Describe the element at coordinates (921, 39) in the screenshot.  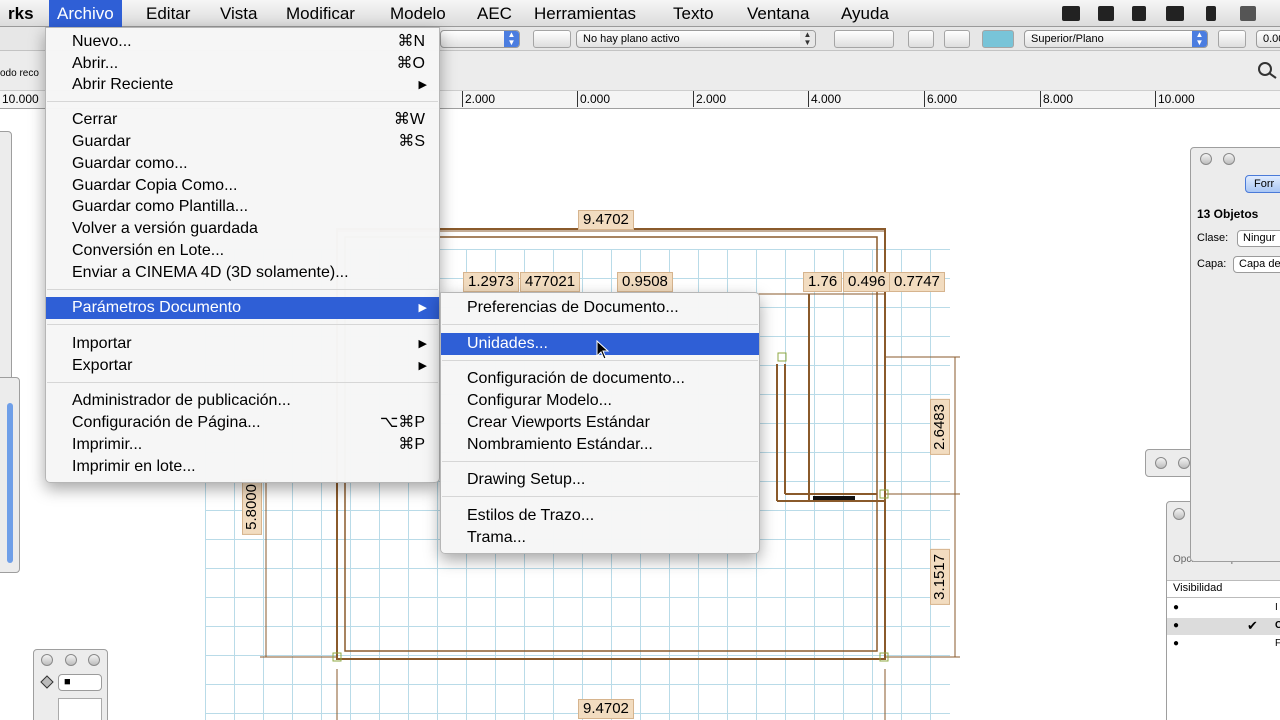
I see `flyover-icon` at that location.